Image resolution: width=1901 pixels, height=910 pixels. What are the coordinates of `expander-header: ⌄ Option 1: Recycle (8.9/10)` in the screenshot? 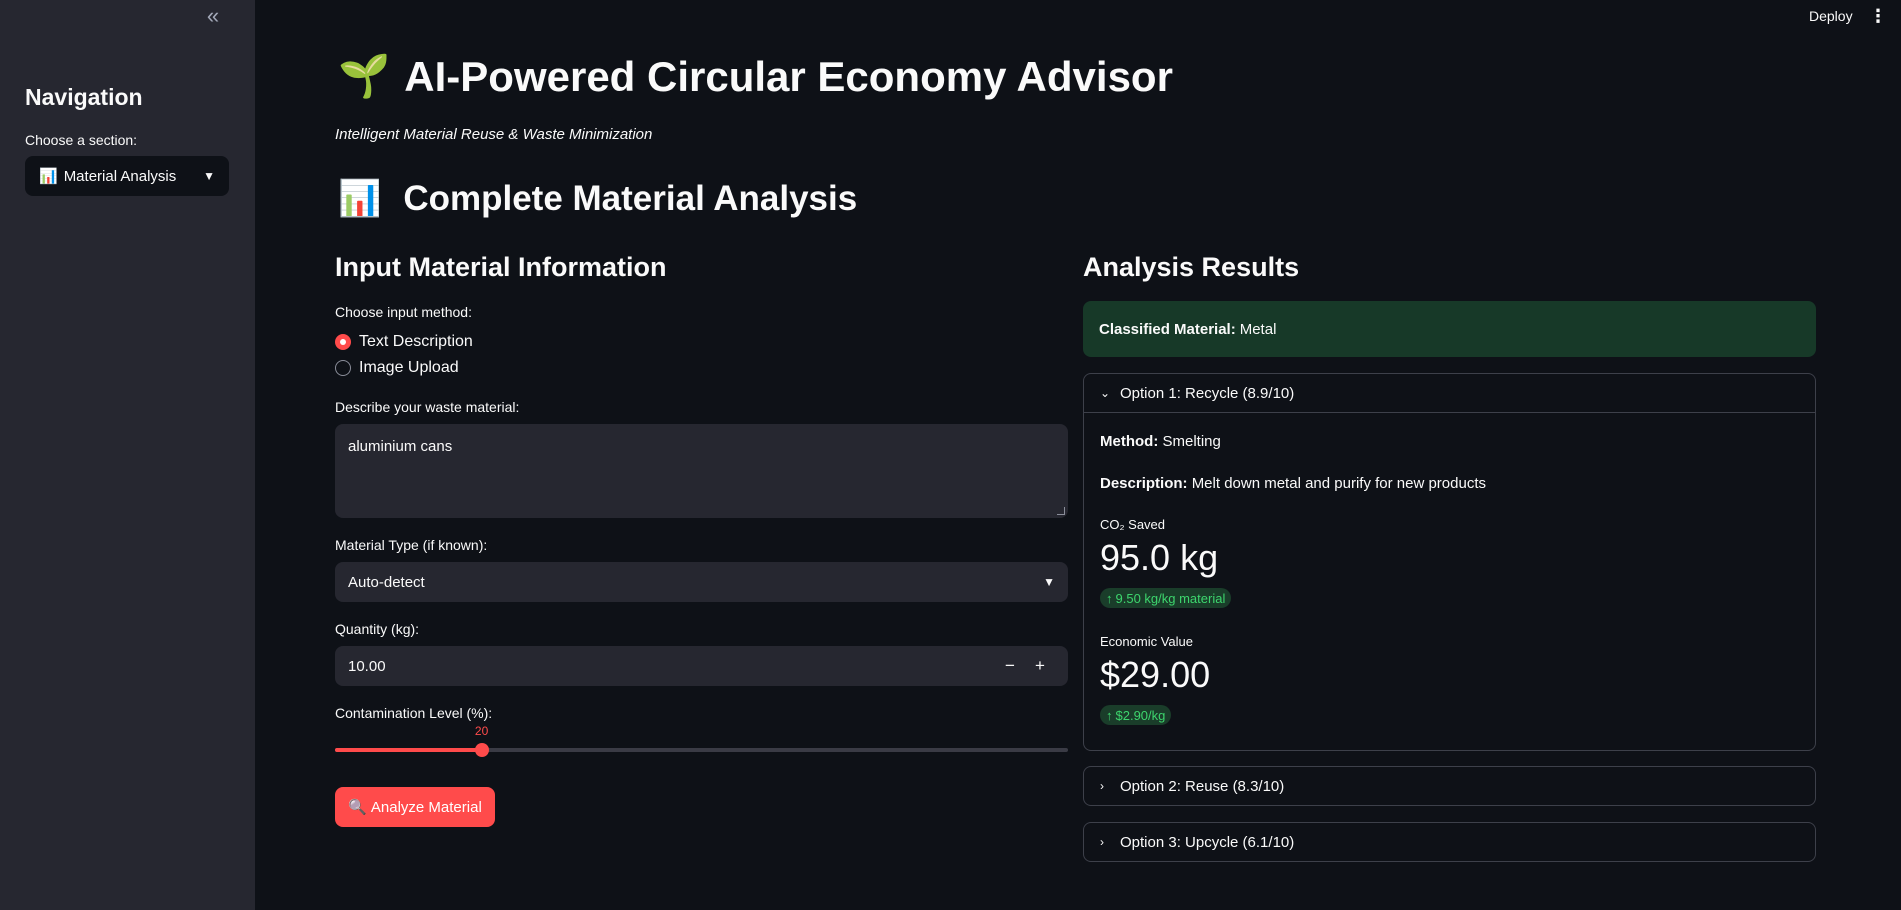 It's located at (1449, 393).